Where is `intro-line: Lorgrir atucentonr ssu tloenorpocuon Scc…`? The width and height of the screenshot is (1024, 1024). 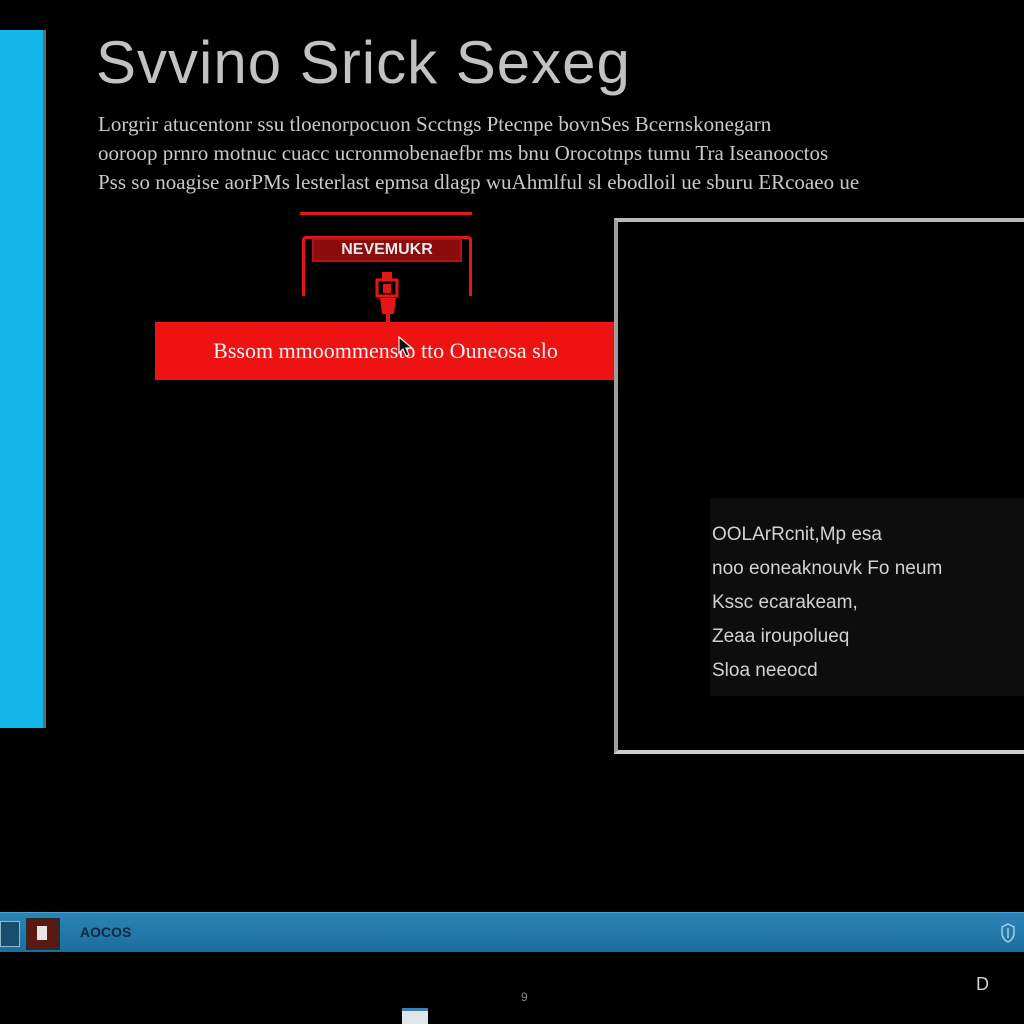
intro-line: Lorgrir atucentonr ssu tloenorpocuon Scc… is located at coordinates (435, 124).